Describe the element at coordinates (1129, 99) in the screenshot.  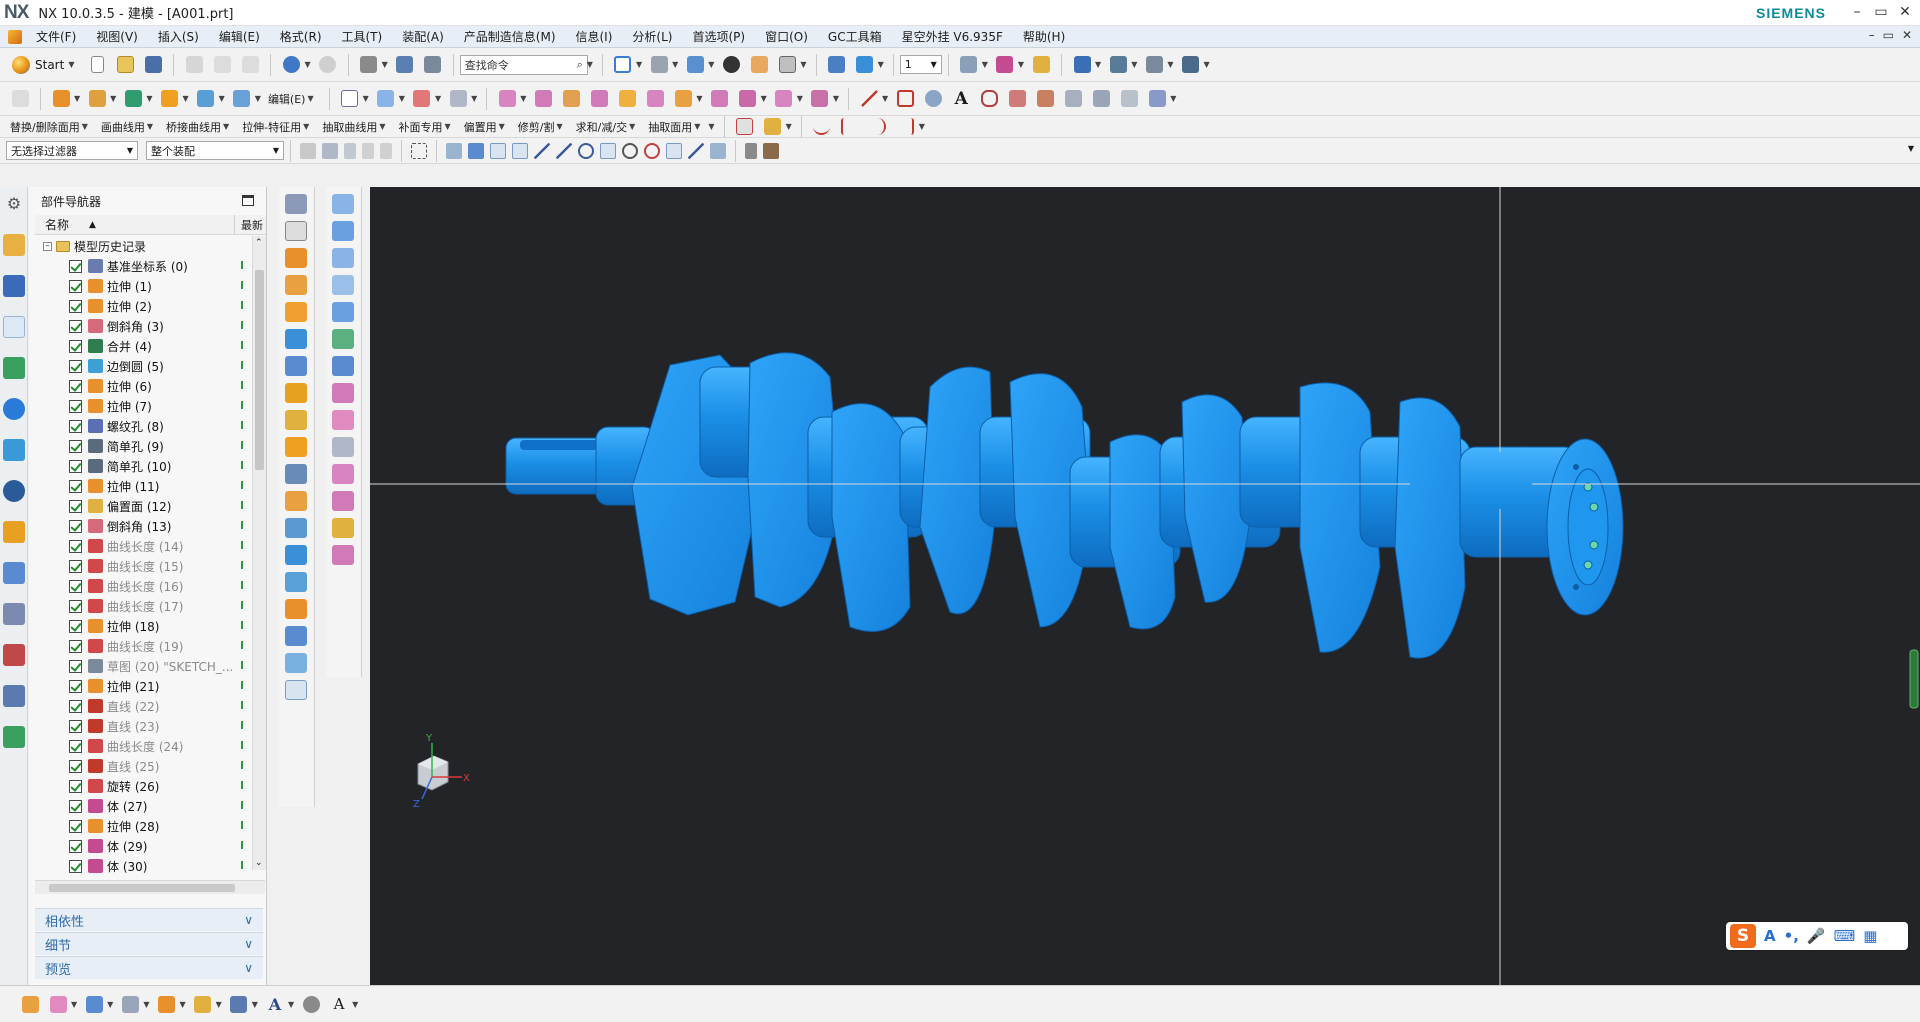
I see `expression-button` at that location.